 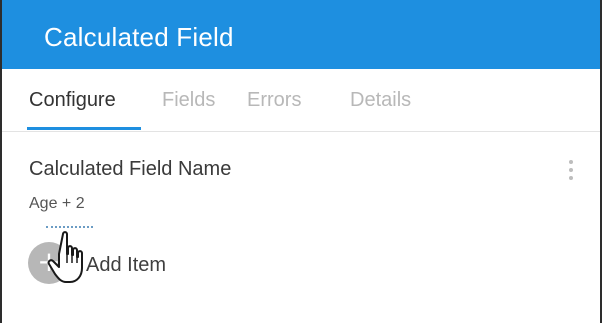 I want to click on hand-pointer-icon, so click(x=65, y=257).